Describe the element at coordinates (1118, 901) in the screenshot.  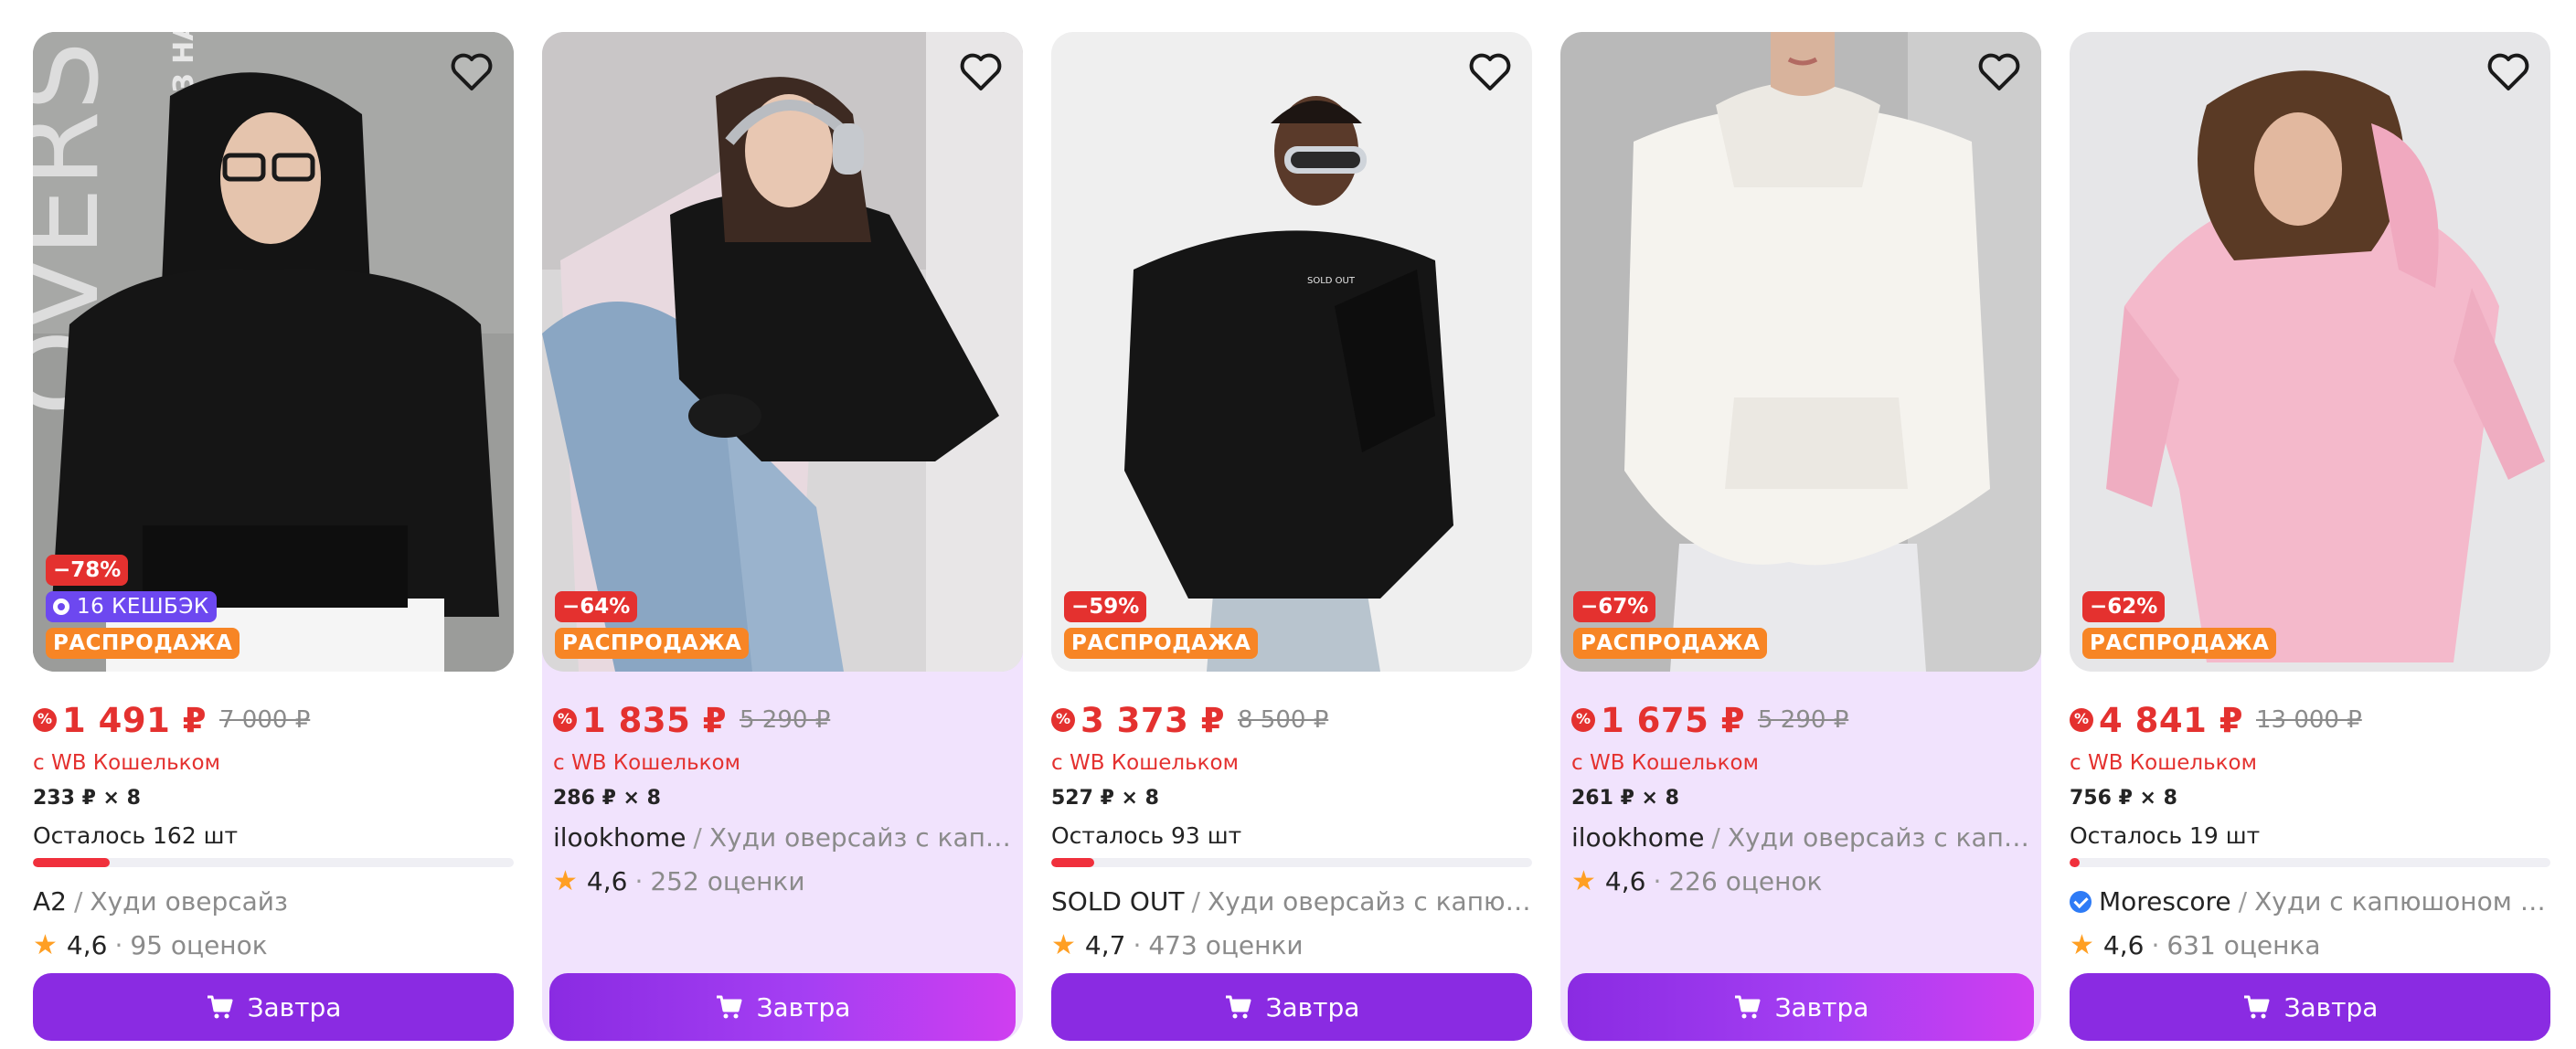
I see `brand-name: SOLD OUT` at that location.